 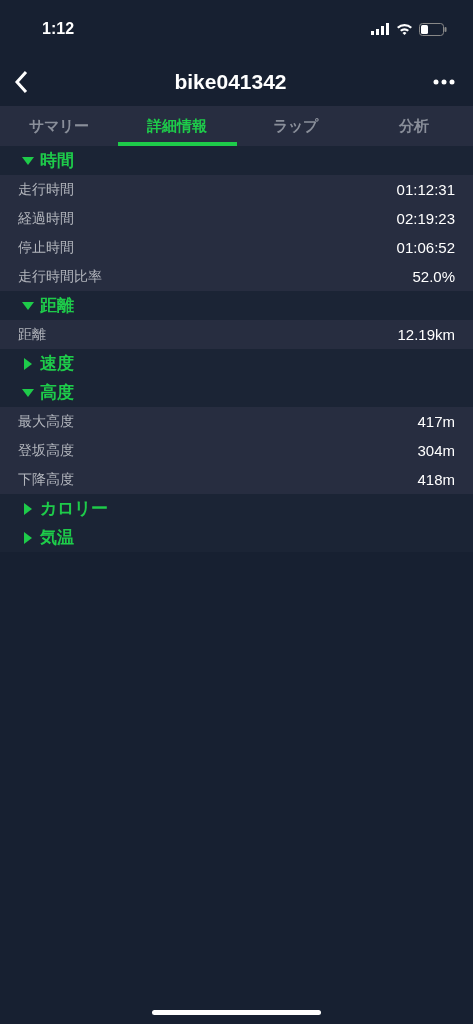 I want to click on row-value: 417m, so click(x=436, y=421).